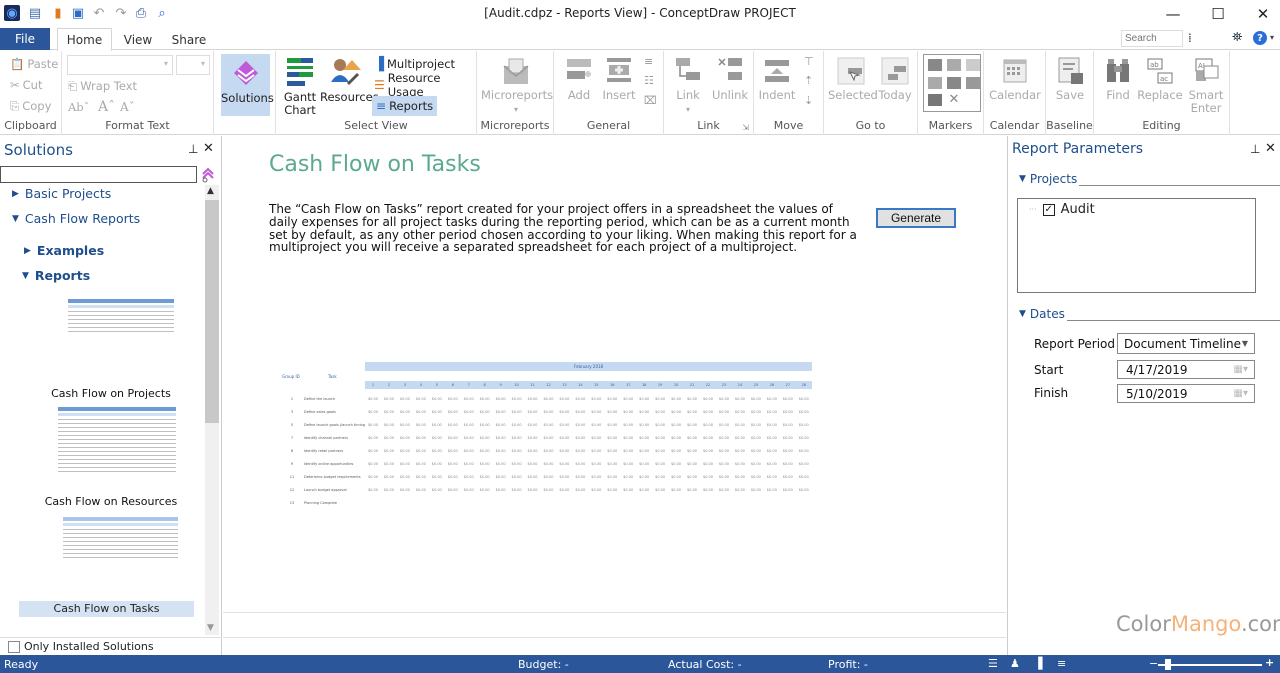 This screenshot has width=1280, height=673. Describe the element at coordinates (1260, 38) in the screenshot. I see `help-icon: ?` at that location.